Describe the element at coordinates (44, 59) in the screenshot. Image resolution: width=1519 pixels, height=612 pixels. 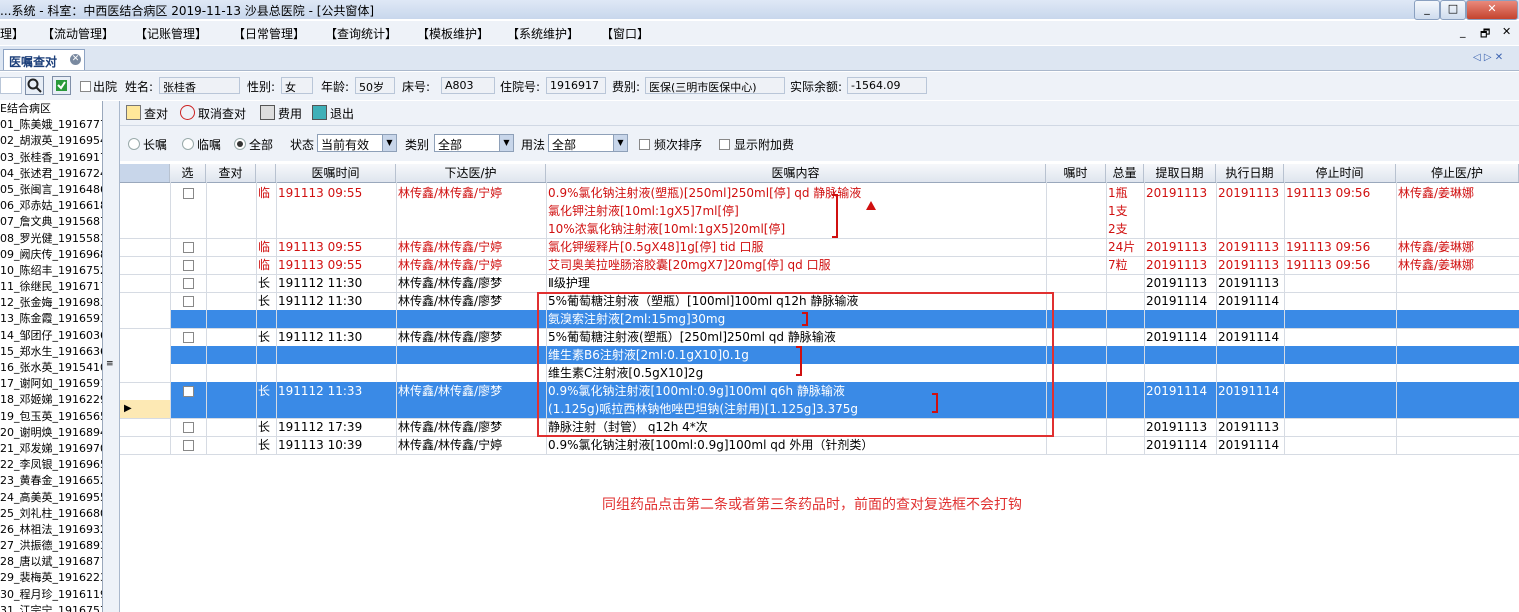
I see `tab-order-check: 医嘱查对 ✕` at that location.